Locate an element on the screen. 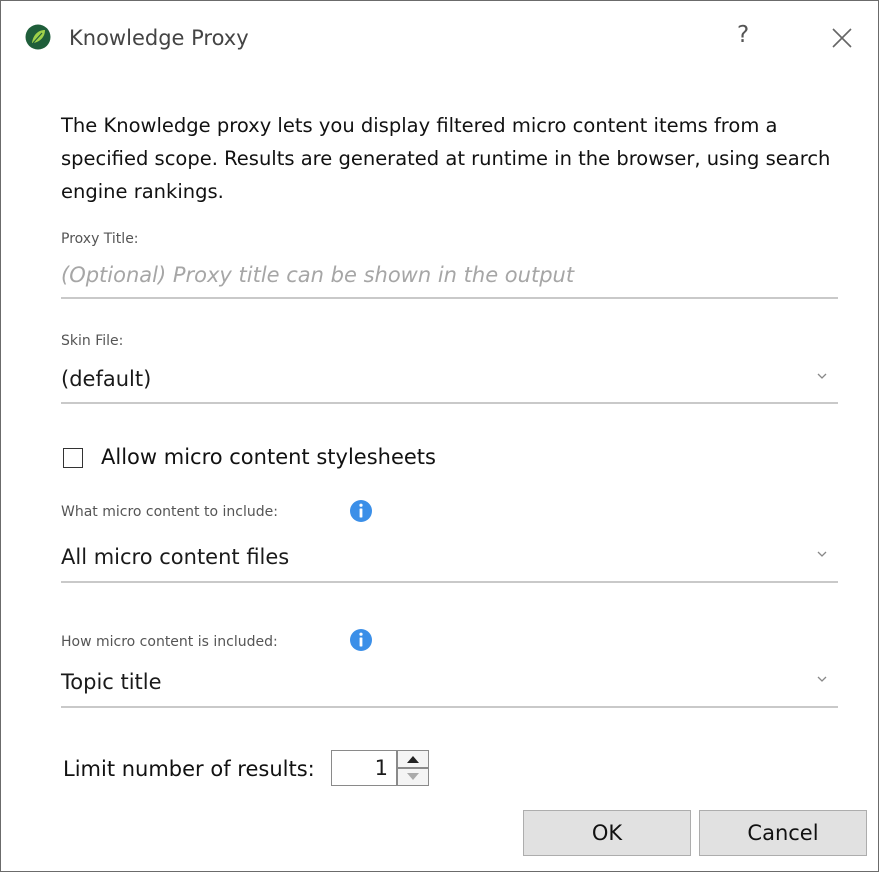 Image resolution: width=879 pixels, height=872 pixels. include-what-value: All micro content files is located at coordinates (175, 557).